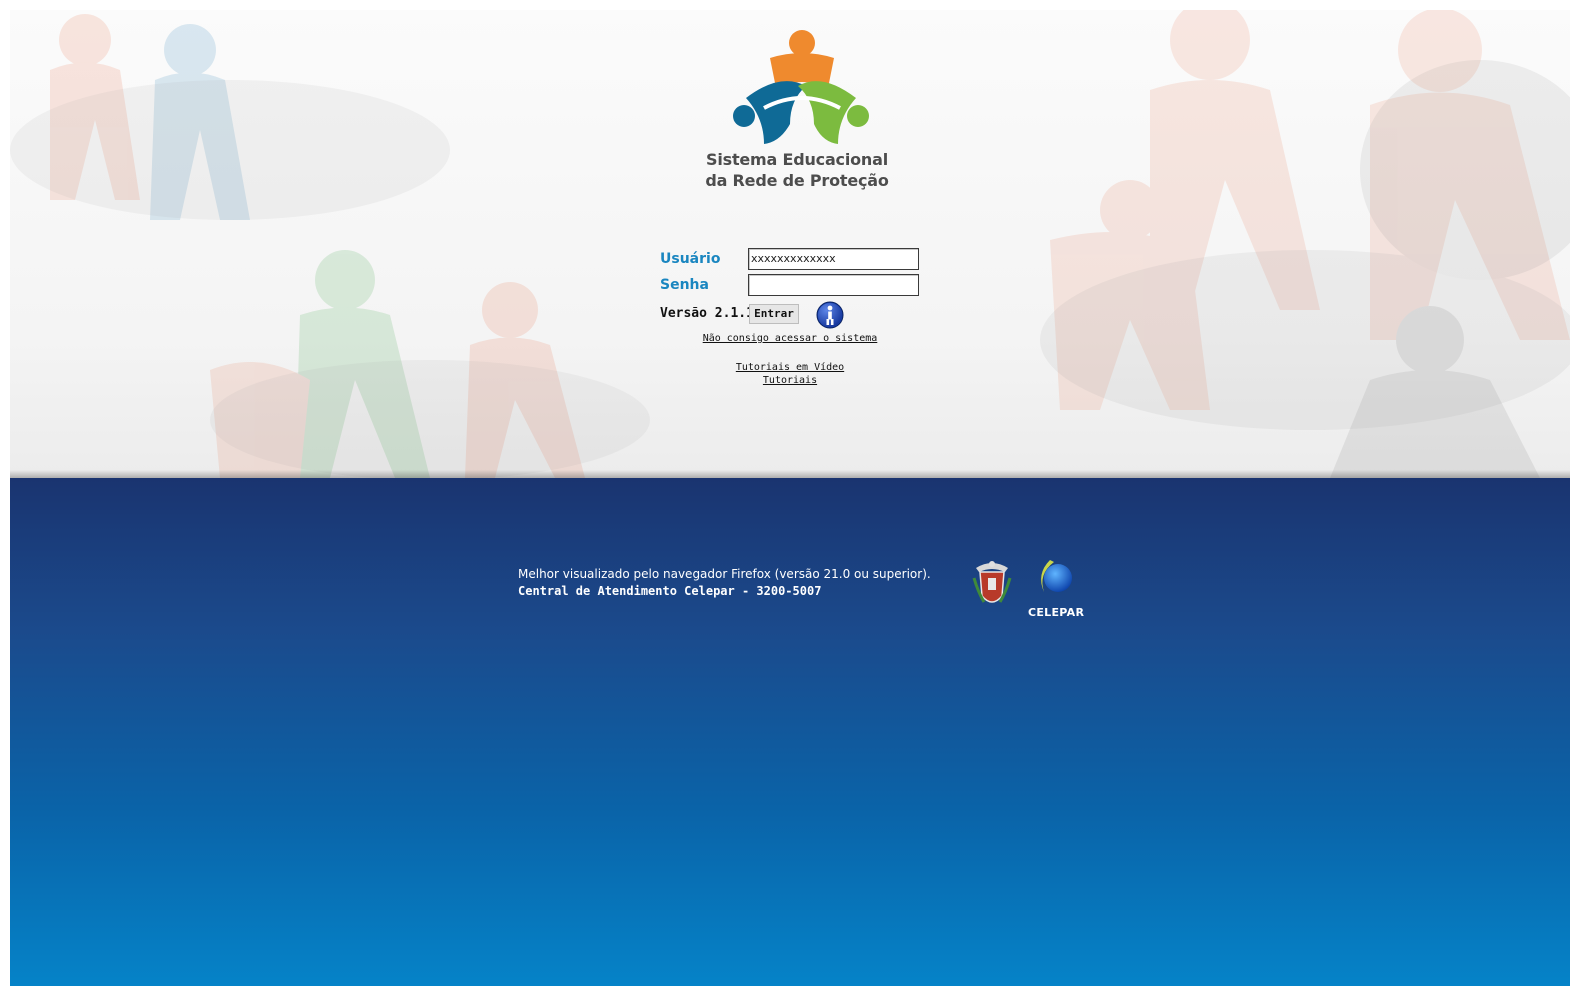 This screenshot has height=986, width=1570. I want to click on system-logo-title: Sistema Educacional da Rede de Proteção, so click(797, 170).